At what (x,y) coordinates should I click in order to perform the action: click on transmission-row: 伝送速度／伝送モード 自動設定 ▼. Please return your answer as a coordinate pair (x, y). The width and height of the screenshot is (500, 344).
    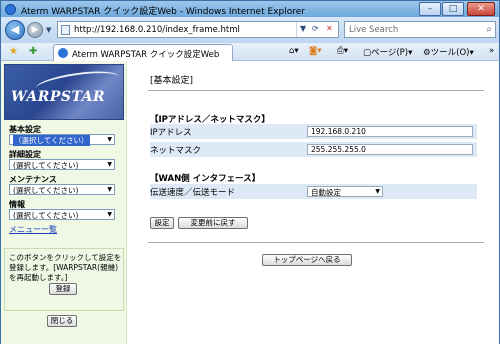
    Looking at the image, I should click on (313, 191).